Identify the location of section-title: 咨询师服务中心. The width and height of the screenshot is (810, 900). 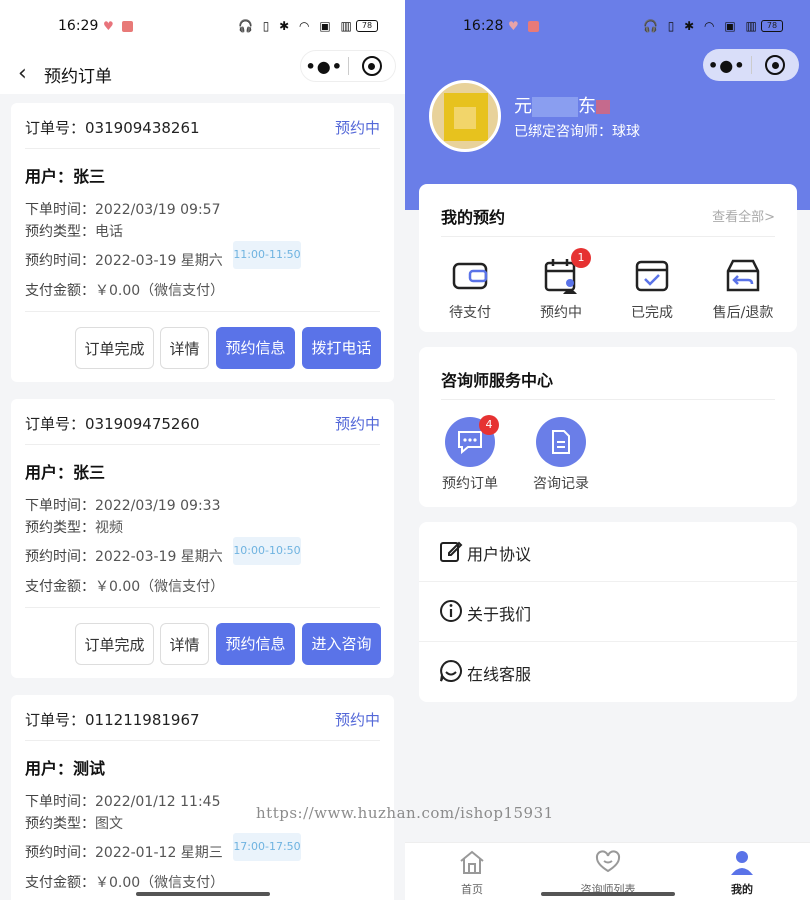
(497, 380).